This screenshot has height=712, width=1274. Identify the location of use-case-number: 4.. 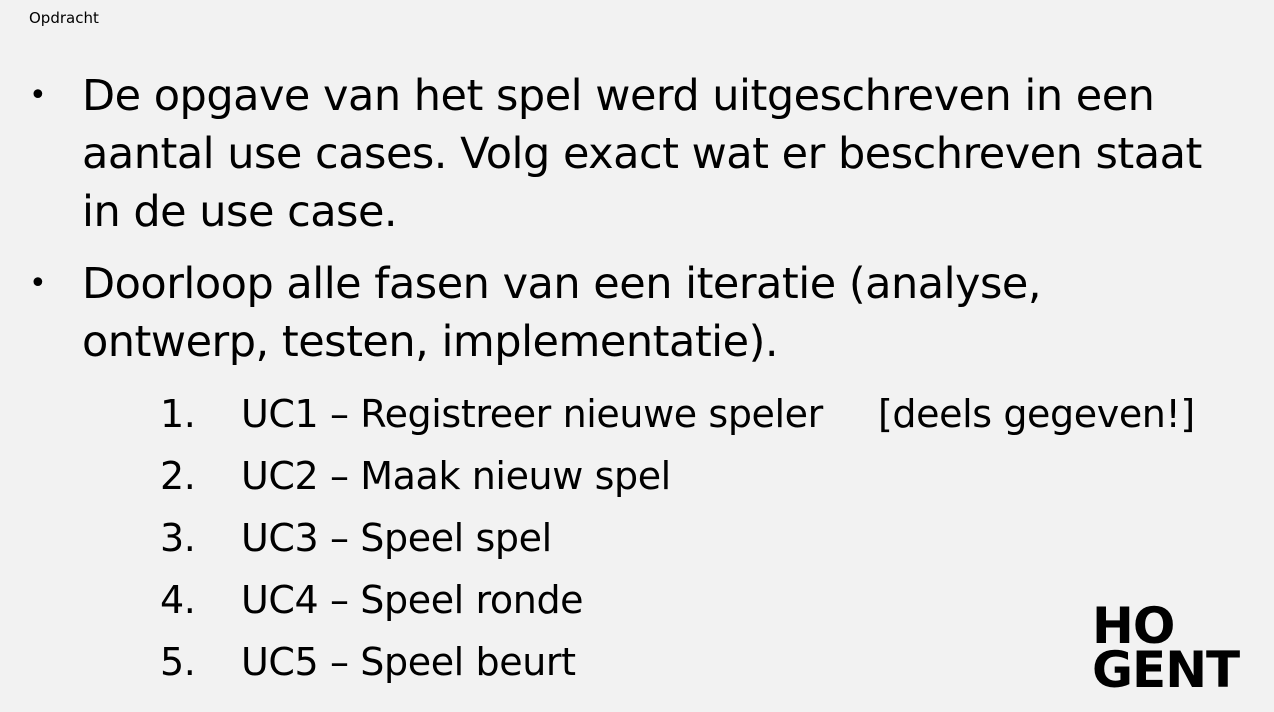
(178, 600).